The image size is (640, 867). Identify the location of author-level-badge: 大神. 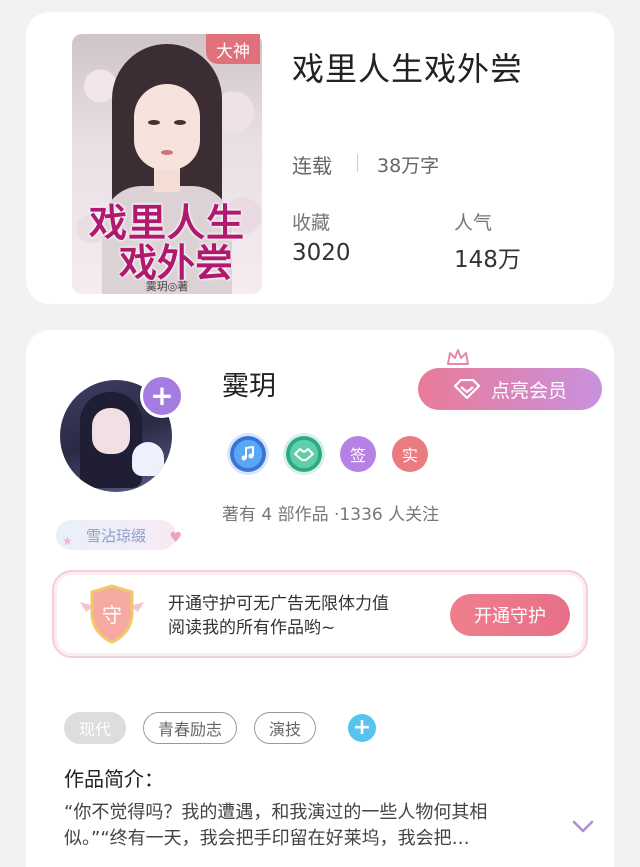
(233, 49).